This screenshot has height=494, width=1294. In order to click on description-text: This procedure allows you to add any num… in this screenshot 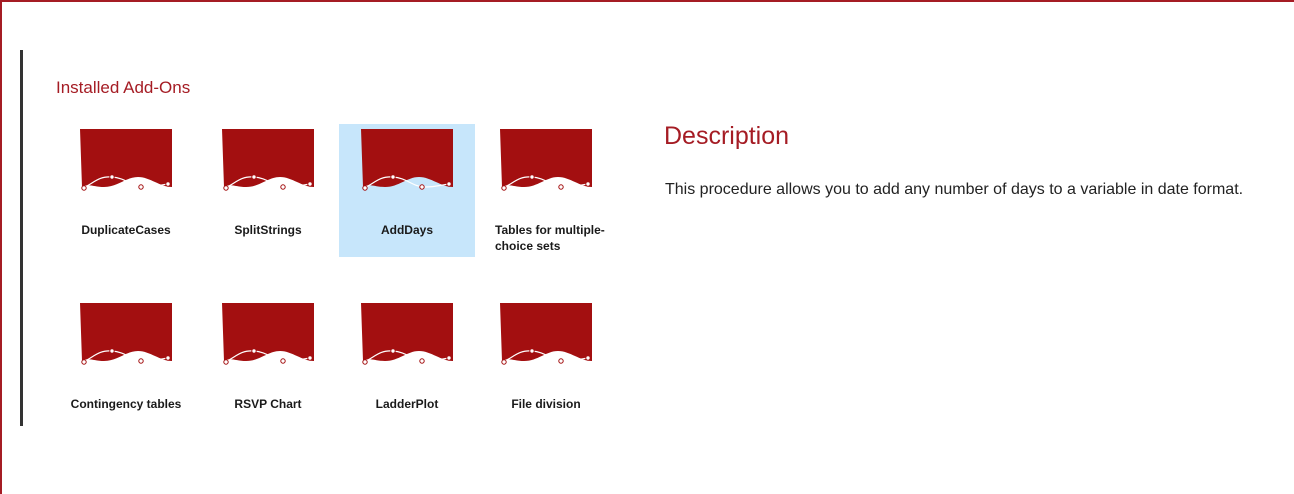, I will do `click(954, 189)`.